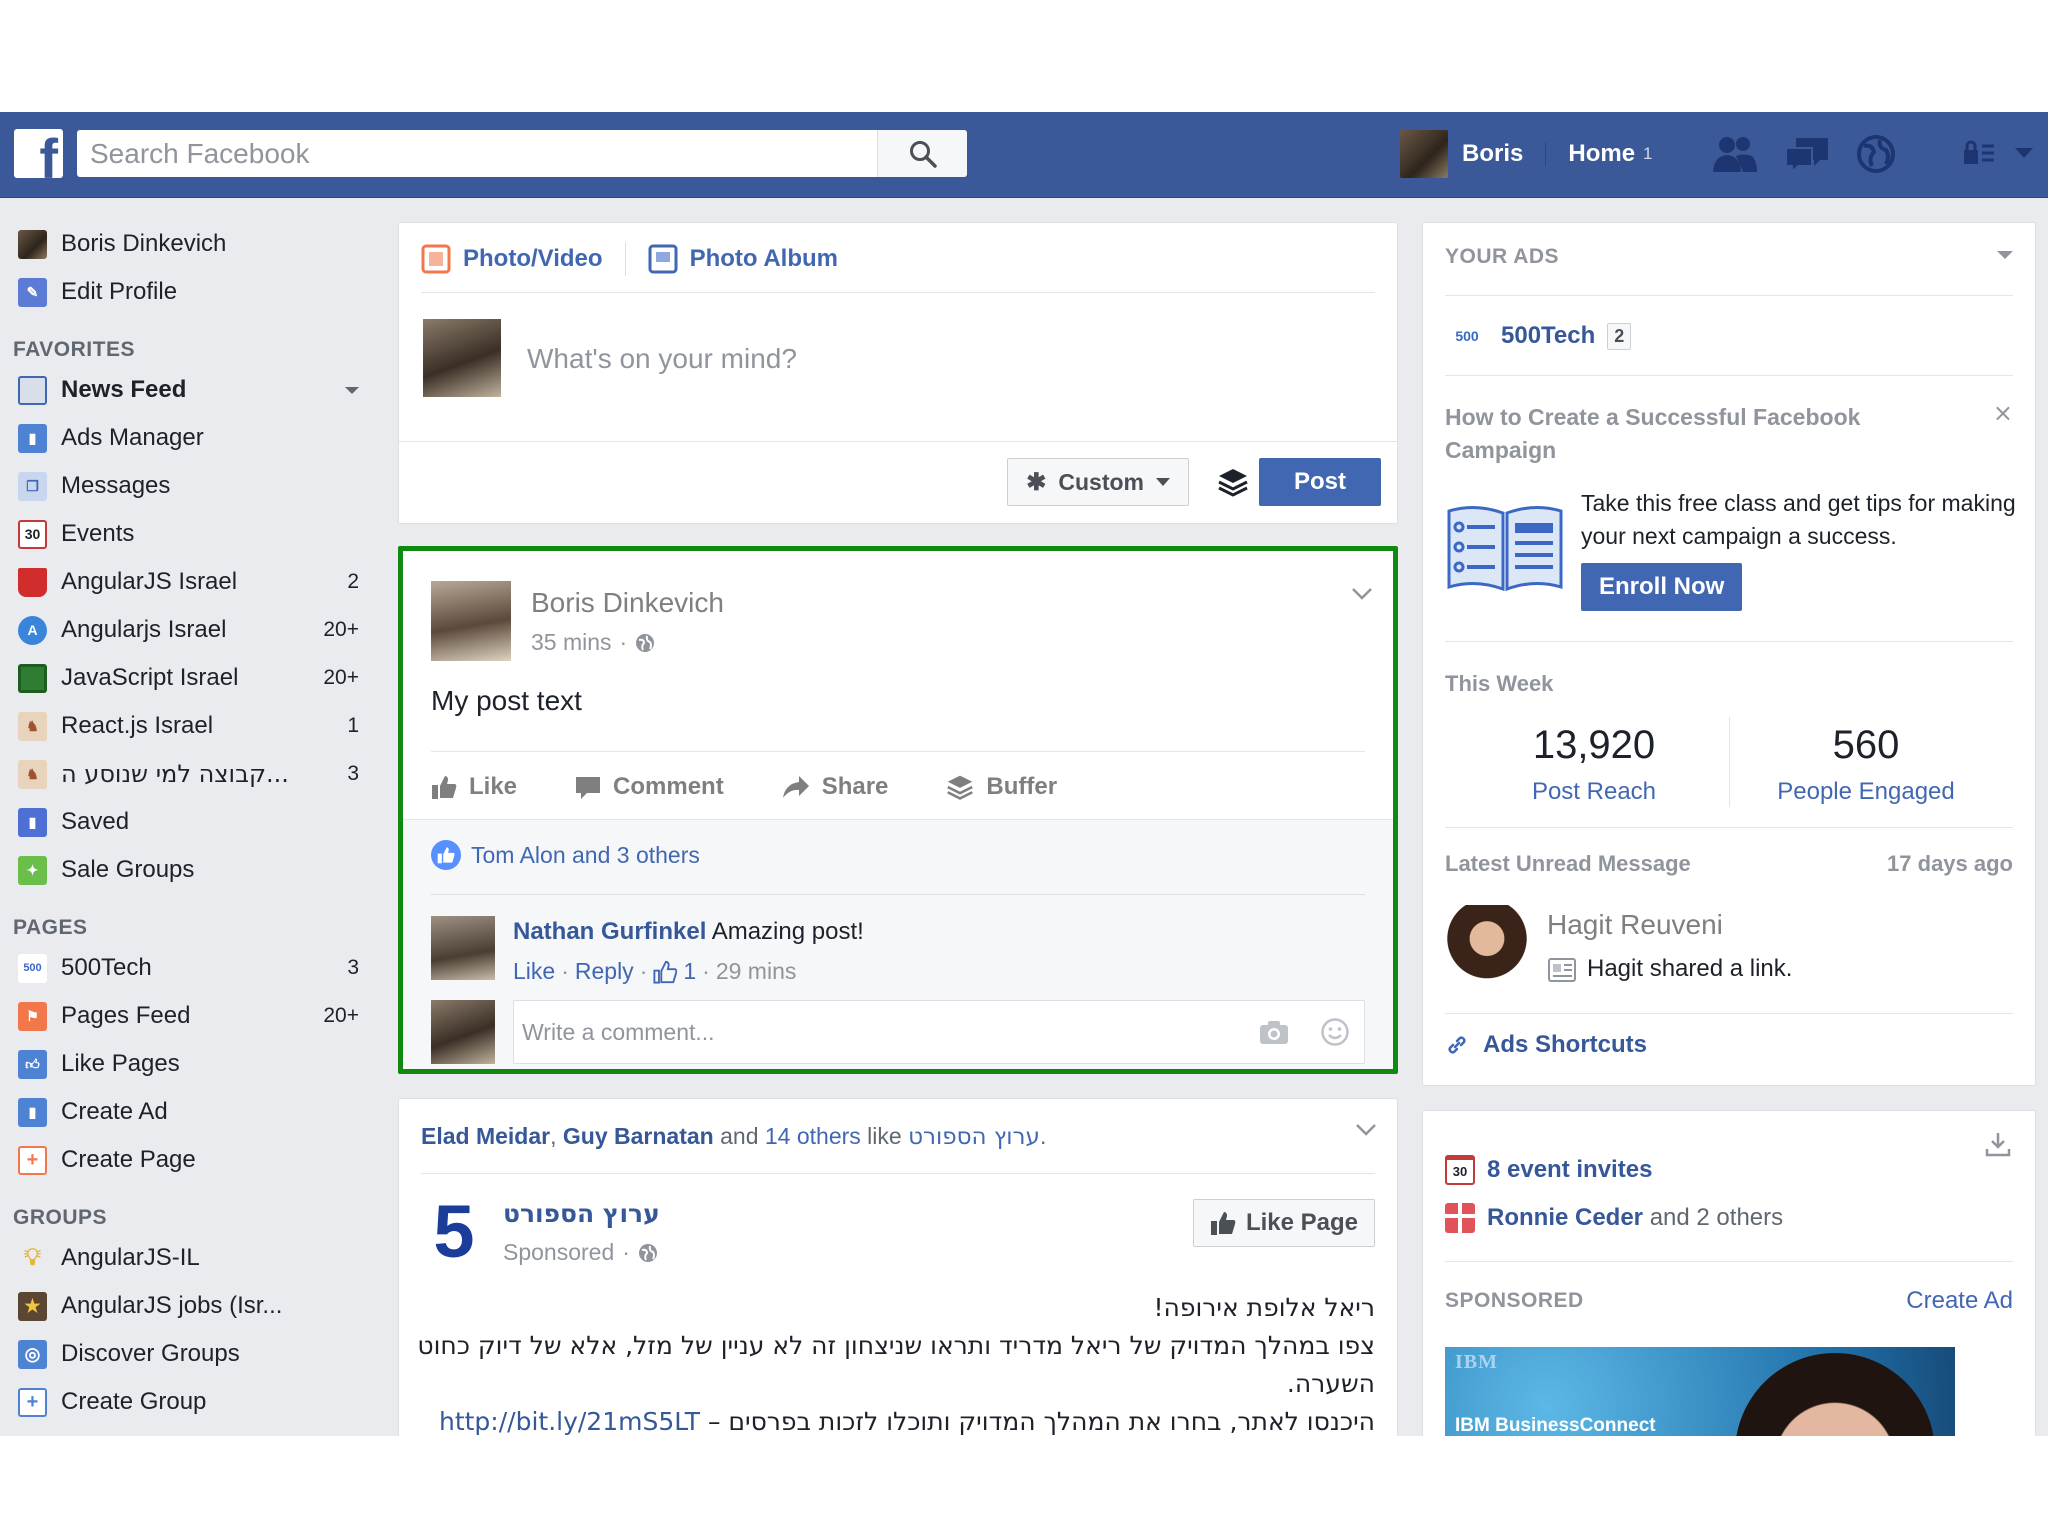 This screenshot has width=2048, height=1536. I want to click on likes-summary: Tom Alon and 3 others, so click(565, 855).